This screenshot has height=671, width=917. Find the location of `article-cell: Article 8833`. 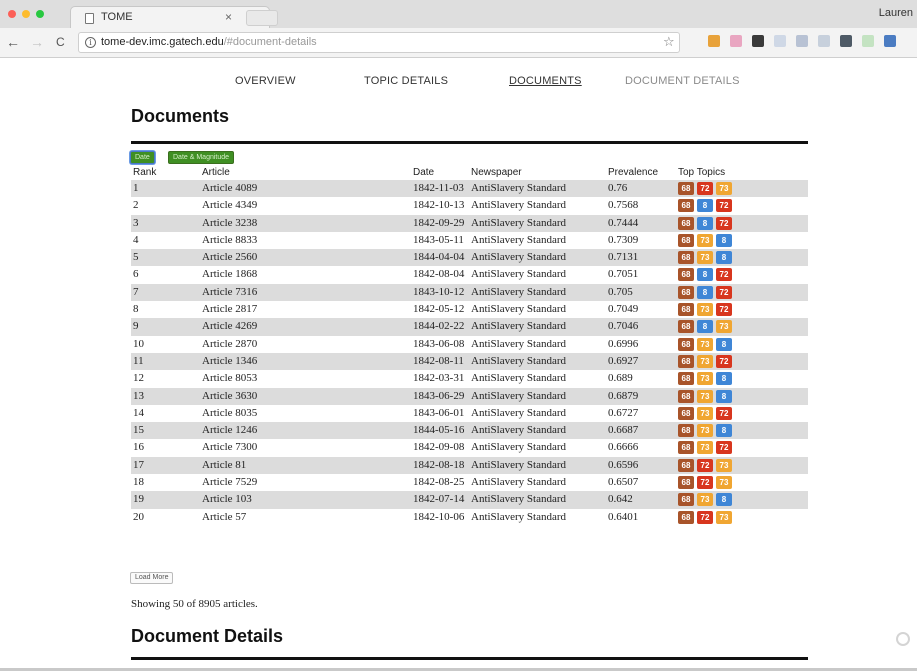

article-cell: Article 8833 is located at coordinates (229, 240).